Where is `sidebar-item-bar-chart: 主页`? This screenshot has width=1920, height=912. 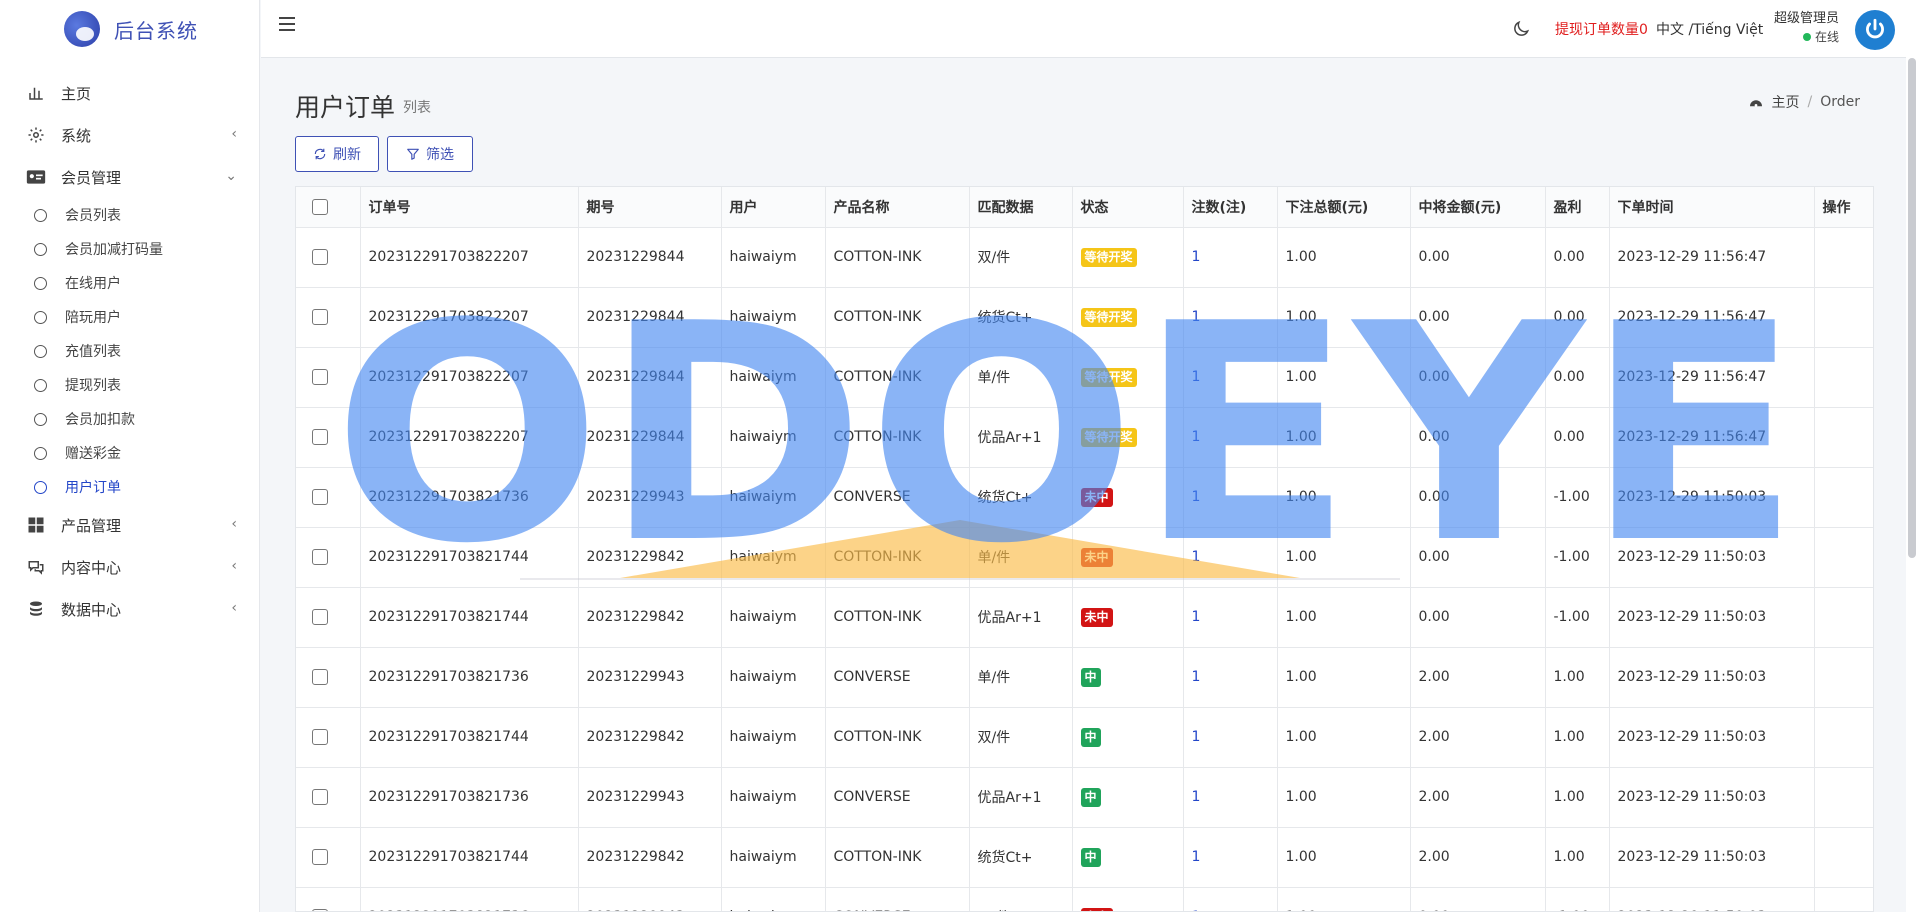 sidebar-item-bar-chart: 主页 is located at coordinates (129, 93).